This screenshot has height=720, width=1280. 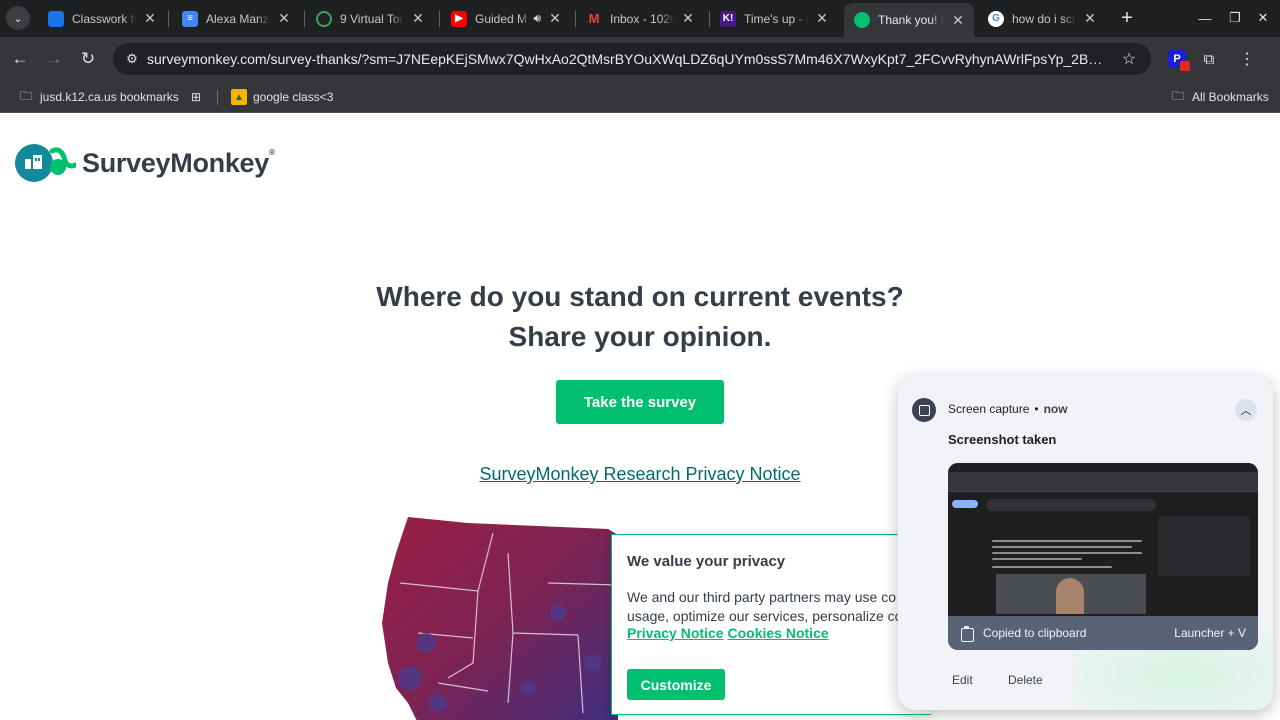 What do you see at coordinates (271, 152) in the screenshot?
I see `registered-mark: ®` at bounding box center [271, 152].